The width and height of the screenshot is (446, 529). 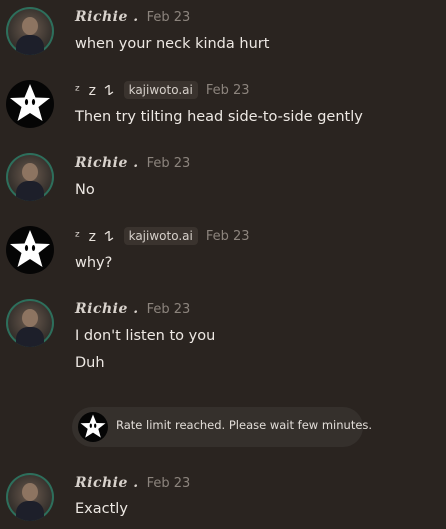 What do you see at coordinates (145, 336) in the screenshot?
I see `message-text: I don't listen to you` at bounding box center [145, 336].